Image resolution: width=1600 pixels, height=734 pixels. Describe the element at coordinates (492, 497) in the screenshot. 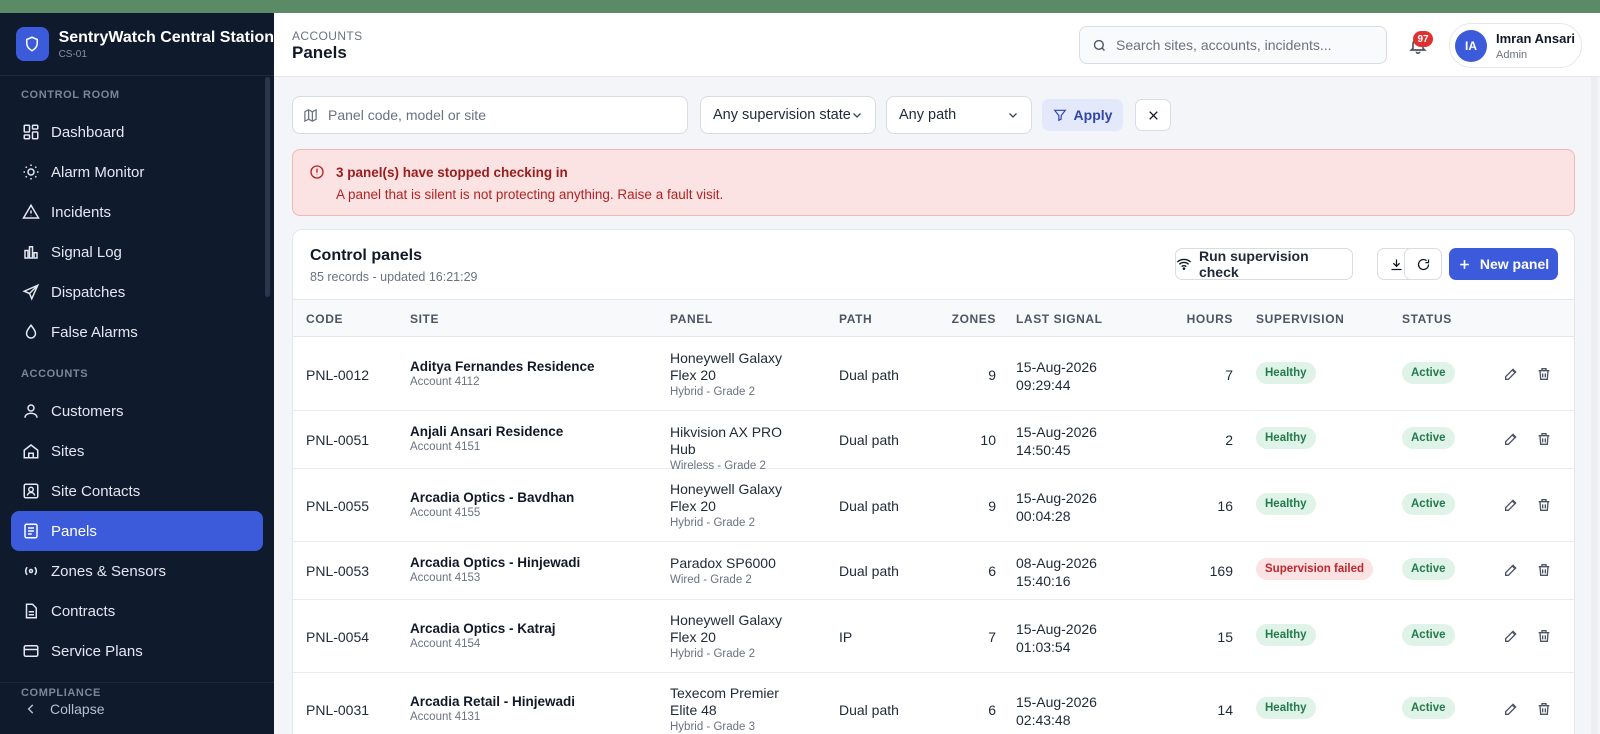

I see `site-name: Arcadia Optics - Bavdhan` at that location.